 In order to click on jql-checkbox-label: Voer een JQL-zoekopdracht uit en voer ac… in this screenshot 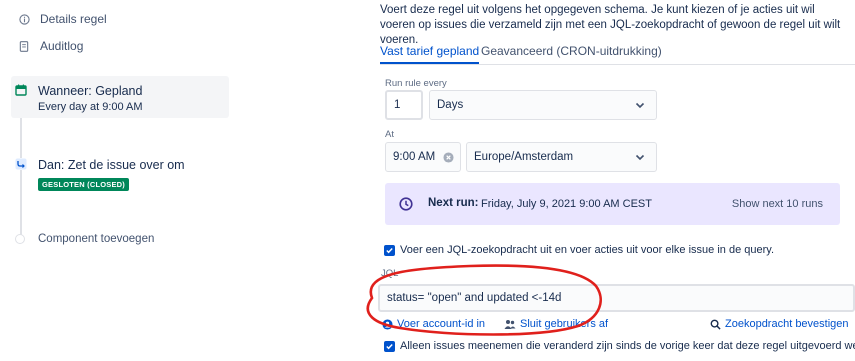, I will do `click(587, 250)`.